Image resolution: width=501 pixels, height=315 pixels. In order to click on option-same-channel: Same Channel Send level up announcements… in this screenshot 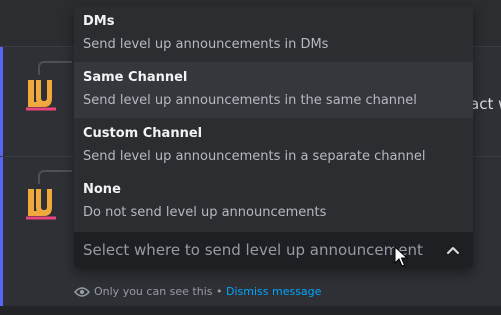, I will do `click(273, 90)`.